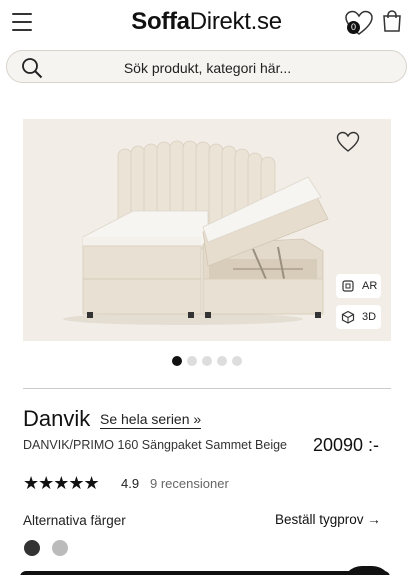 Image resolution: width=413 pixels, height=575 pixels. What do you see at coordinates (348, 286) in the screenshot?
I see `ar-cube-icon` at bounding box center [348, 286].